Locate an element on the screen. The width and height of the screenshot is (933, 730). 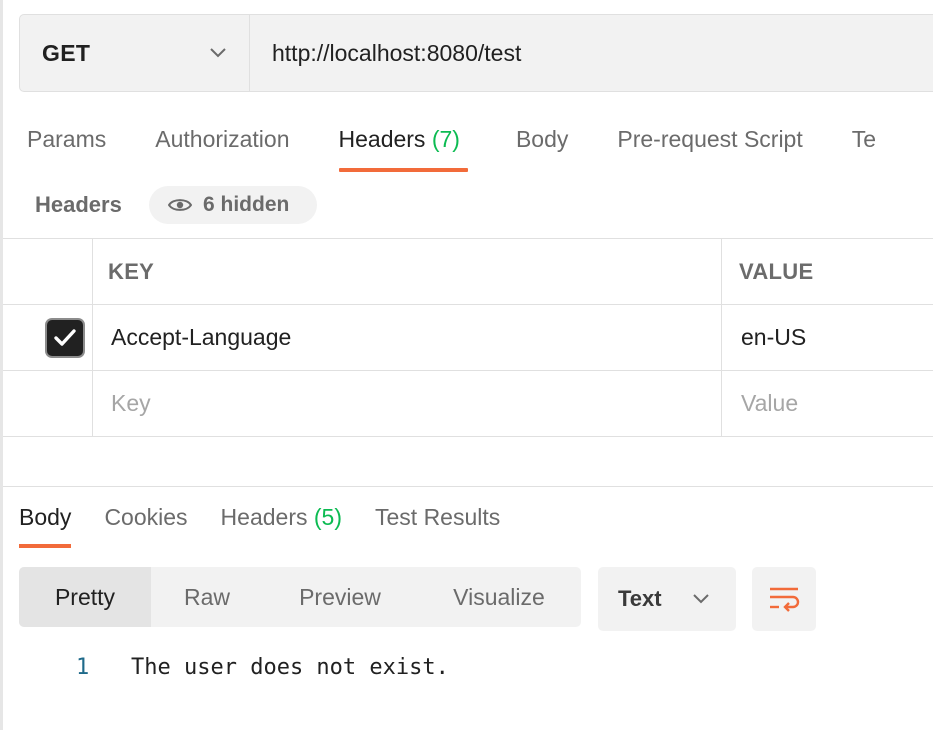
url-bar: GET http://localhost:8080/test is located at coordinates (476, 53).